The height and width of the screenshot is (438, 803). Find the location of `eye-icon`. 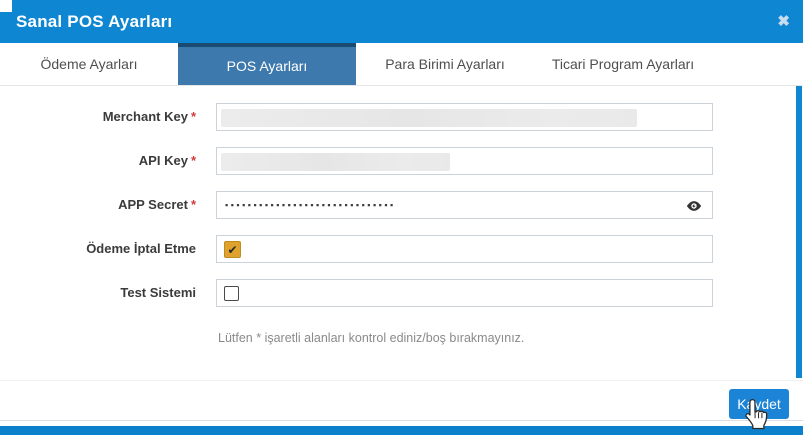

eye-icon is located at coordinates (694, 206).